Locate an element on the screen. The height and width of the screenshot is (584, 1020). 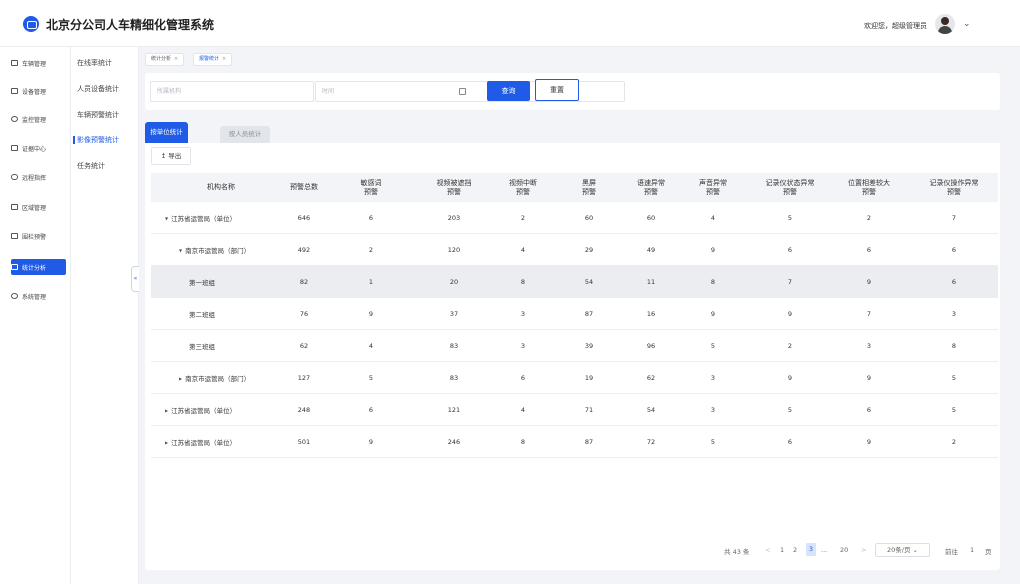
remote-icon is located at coordinates (14, 177).